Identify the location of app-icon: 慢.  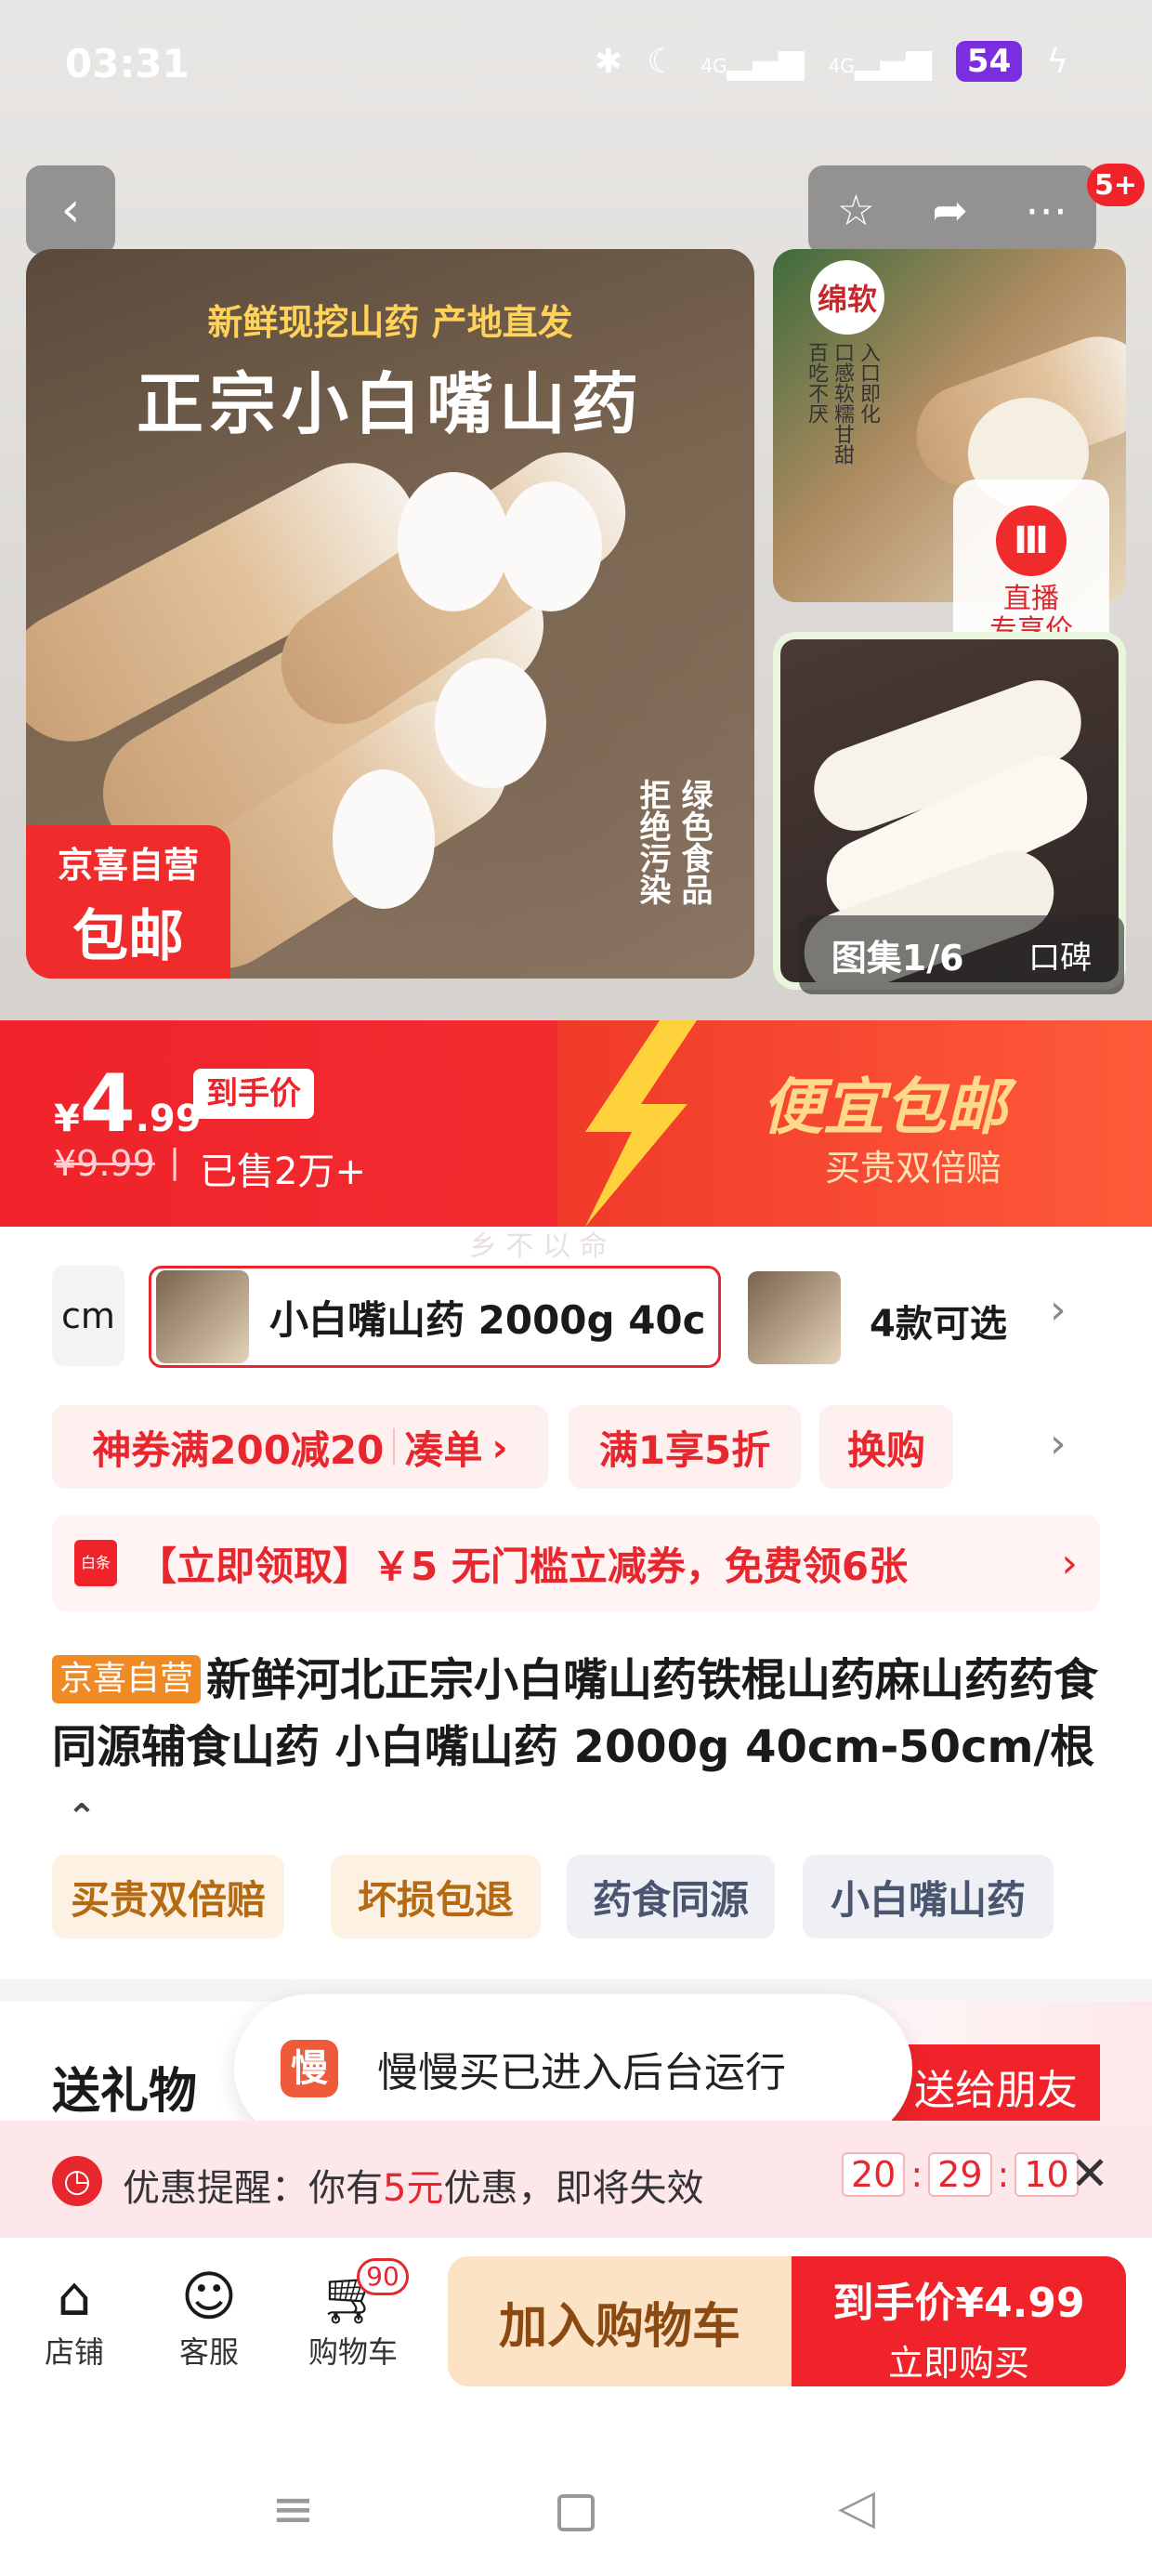
(309, 2068).